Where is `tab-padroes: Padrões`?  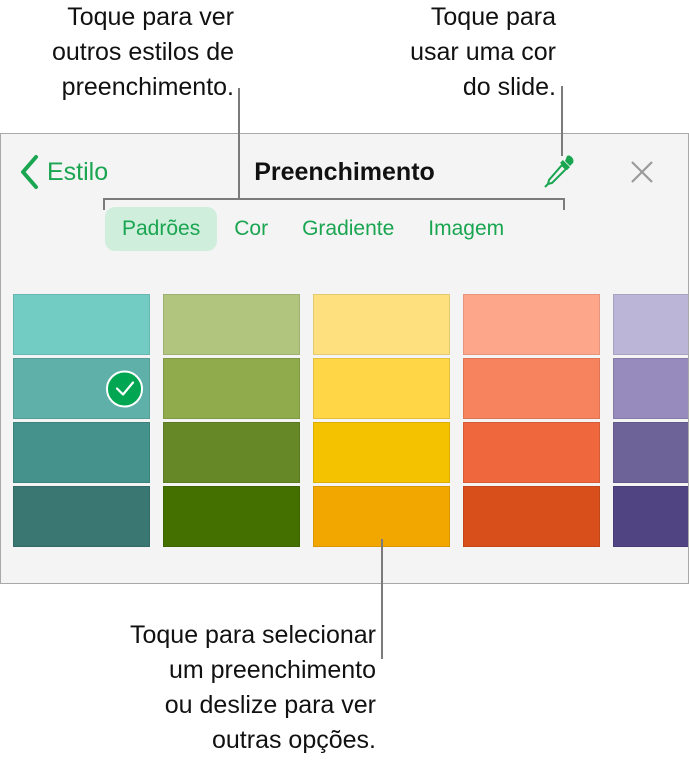
tab-padroes: Padrões is located at coordinates (161, 228).